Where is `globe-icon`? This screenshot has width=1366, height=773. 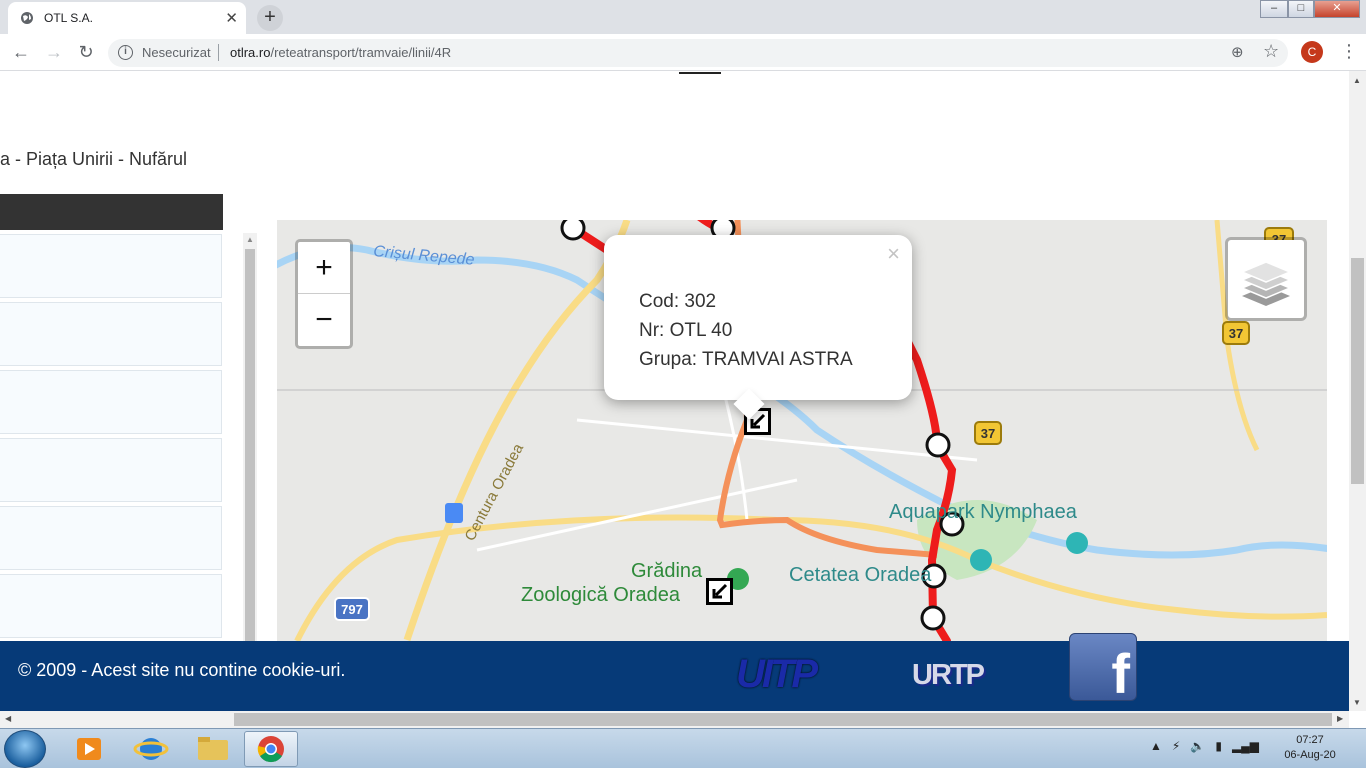 globe-icon is located at coordinates (27, 18).